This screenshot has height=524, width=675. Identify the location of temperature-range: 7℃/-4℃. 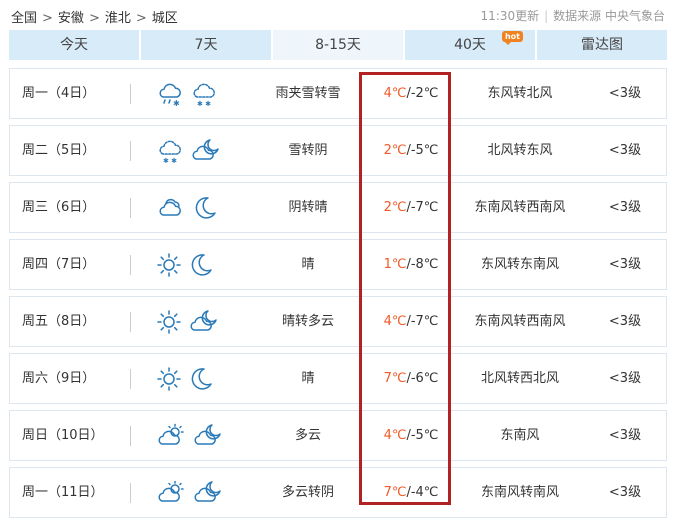
(411, 492).